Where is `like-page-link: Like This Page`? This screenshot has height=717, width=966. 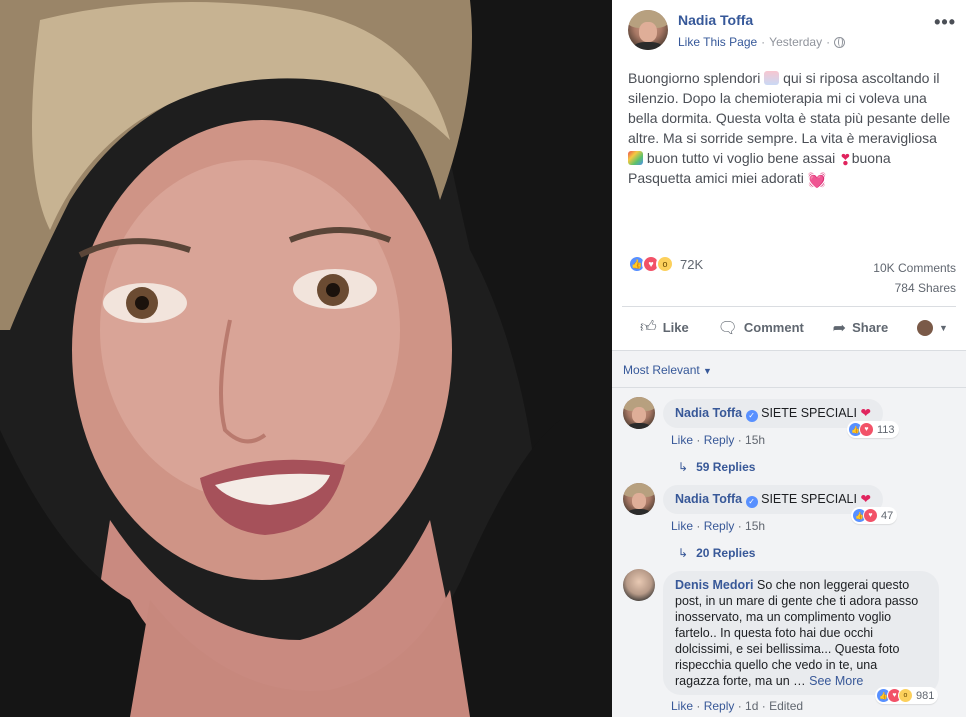 like-page-link: Like This Page is located at coordinates (717, 42).